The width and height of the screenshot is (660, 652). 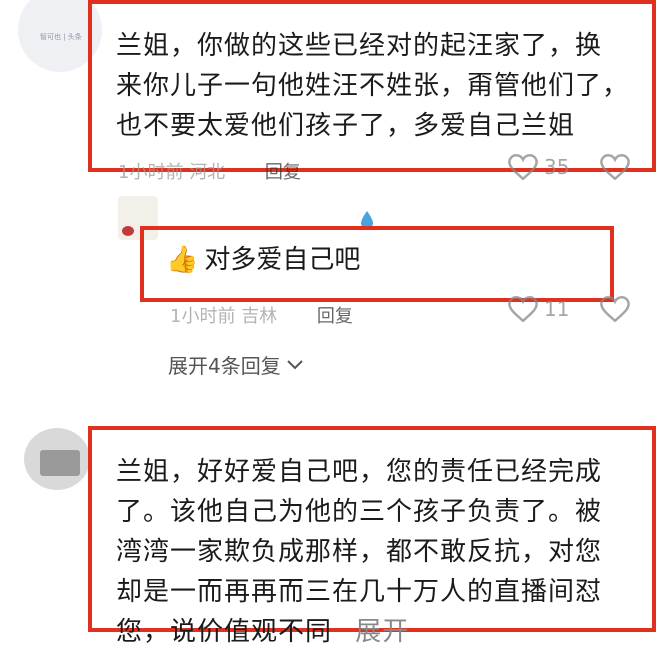 I want to click on comment-1-line-3: 也不要太爱他们孩子了，多爱自己兰姐, so click(x=346, y=126).